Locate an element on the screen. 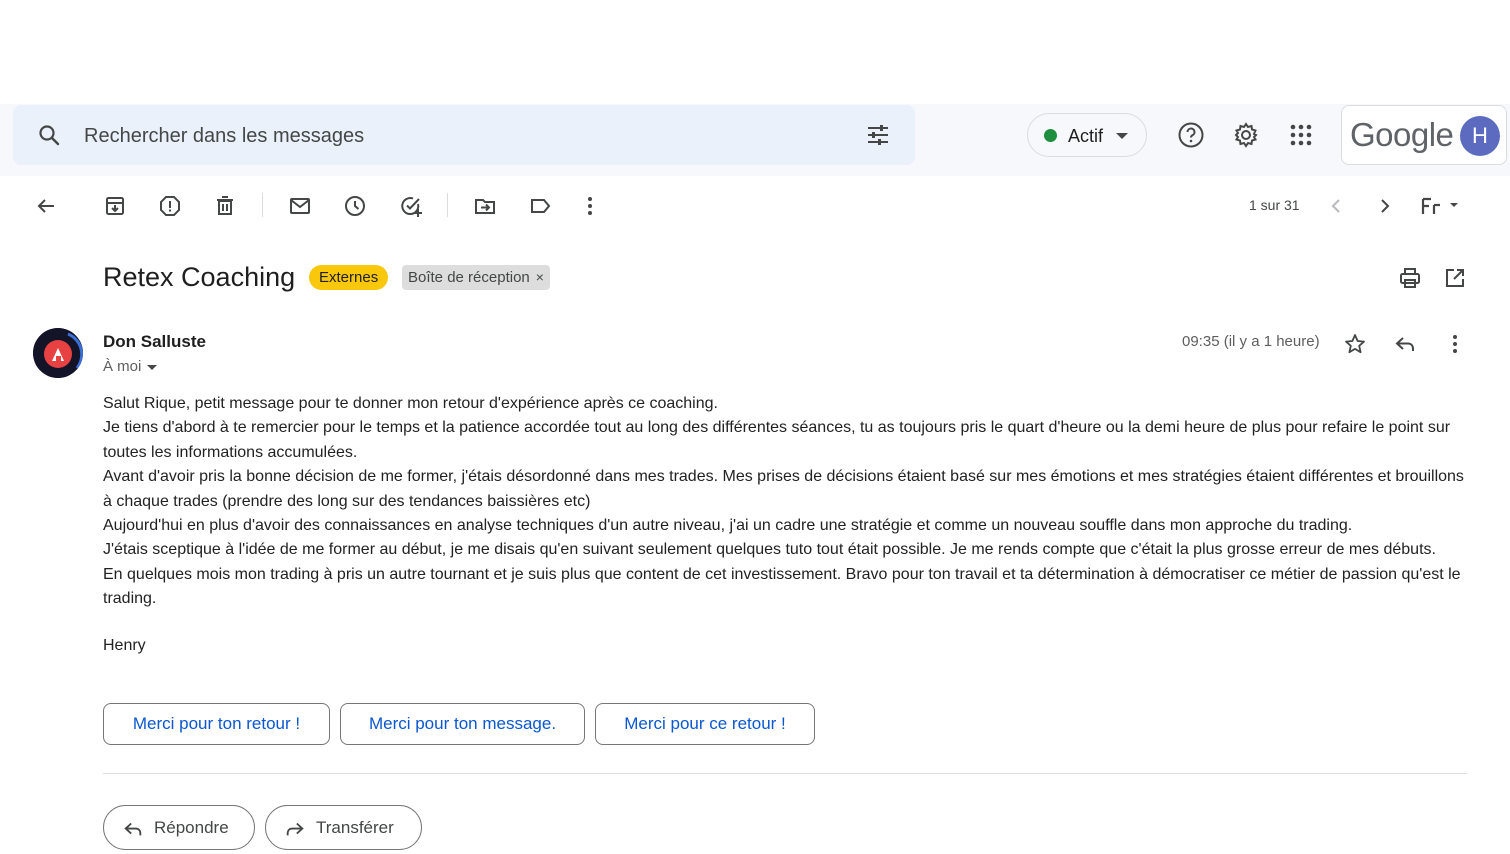  account-avatar: H is located at coordinates (1480, 136).